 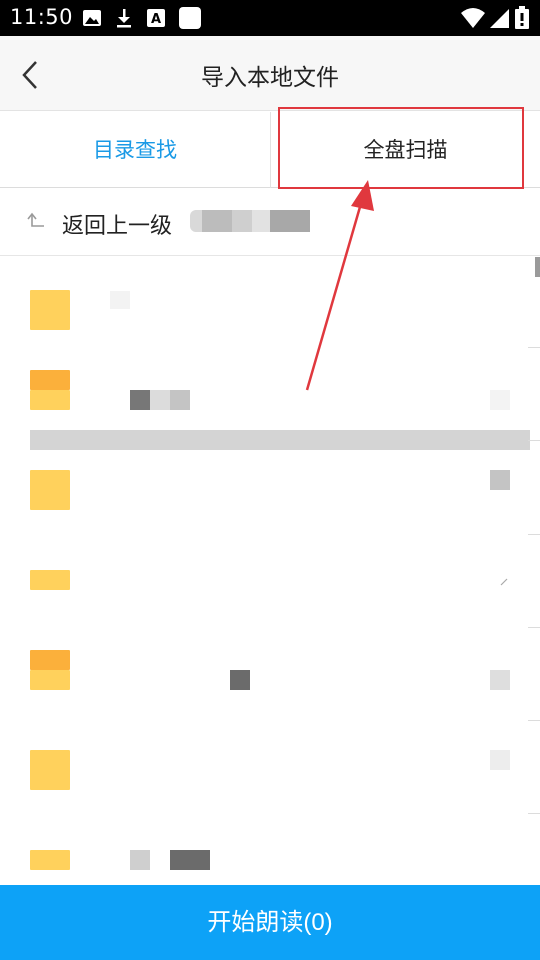 I want to click on title-bar: 导入本地文件, so click(x=270, y=73).